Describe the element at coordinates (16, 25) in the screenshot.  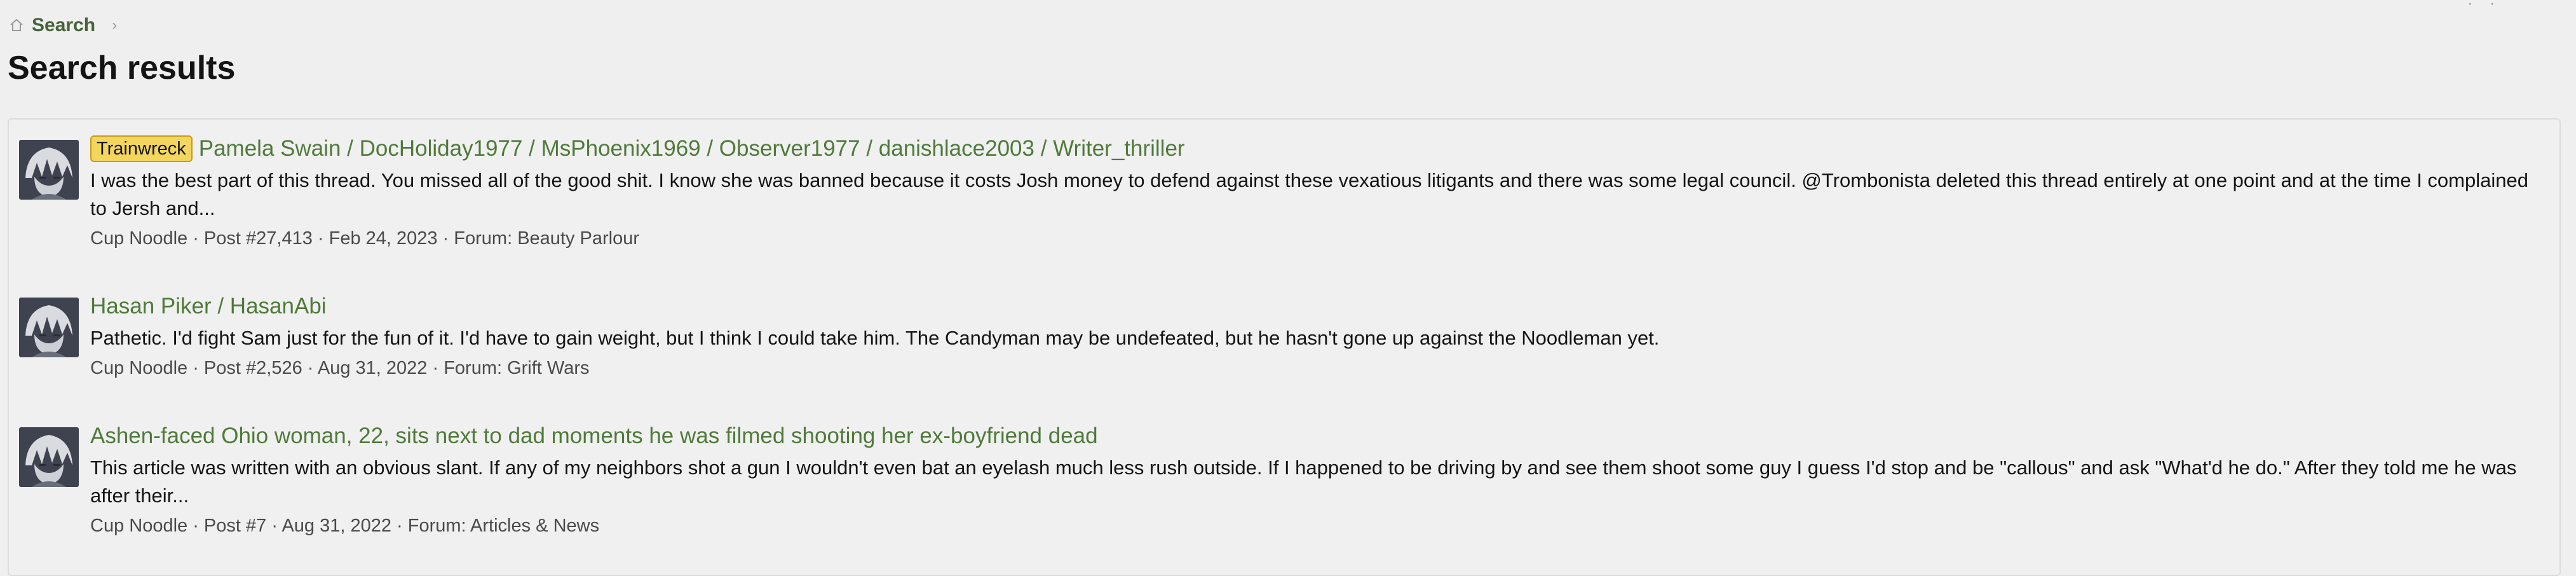
I see `home-icon` at that location.